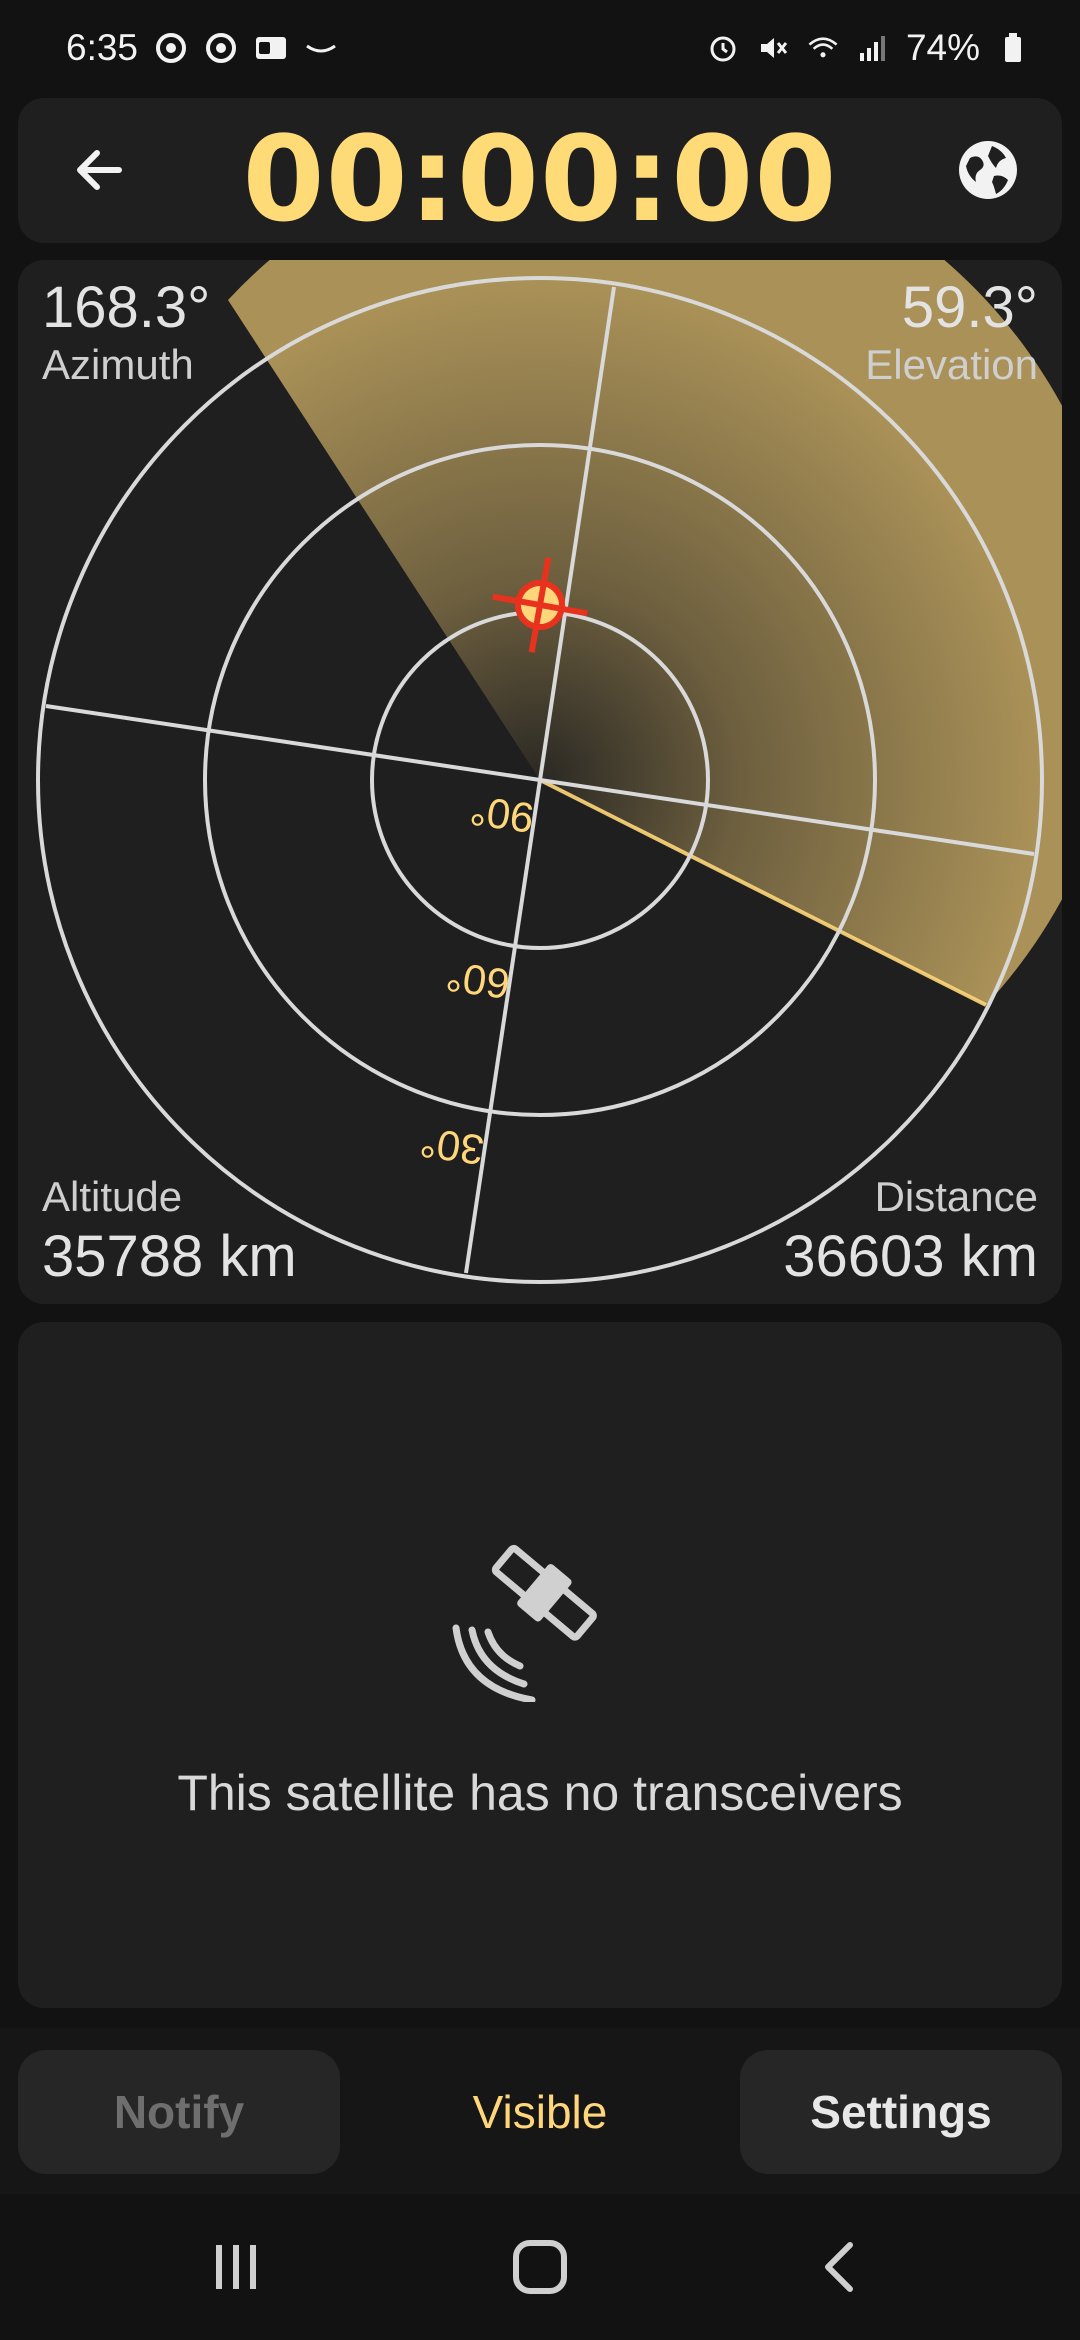 The width and height of the screenshot is (1080, 2340). I want to click on home-button, so click(540, 2267).